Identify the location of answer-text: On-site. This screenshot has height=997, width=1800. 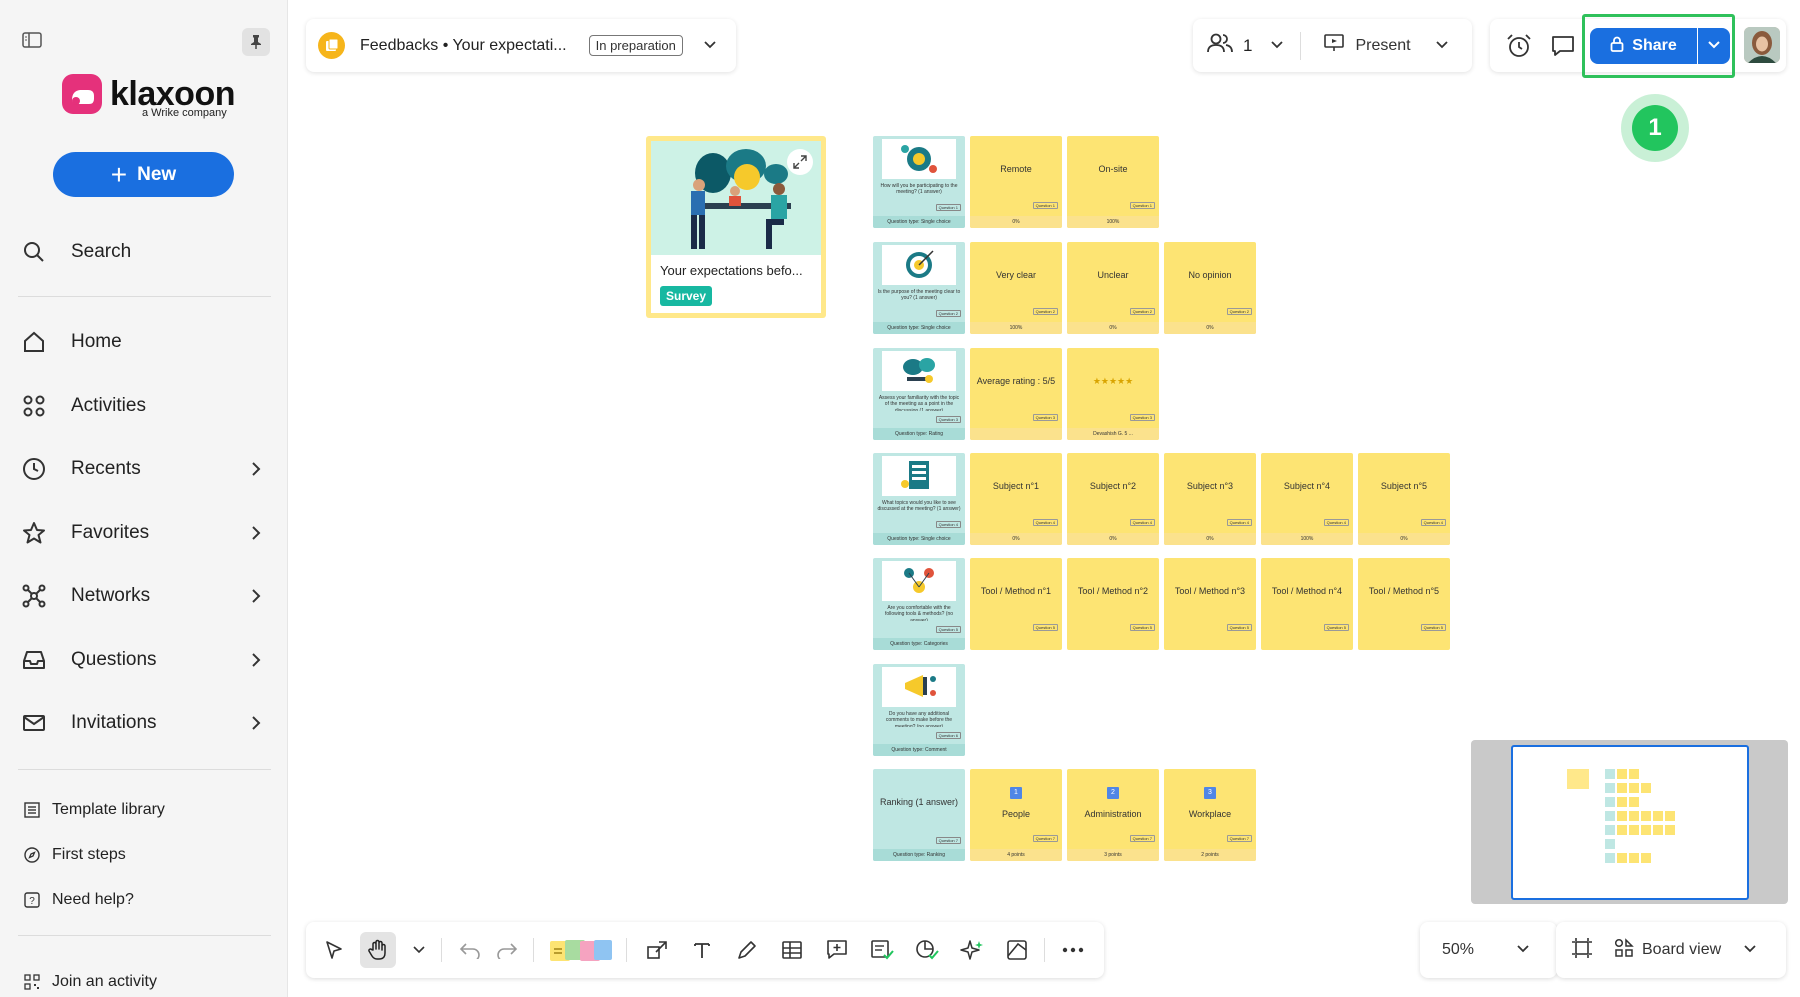
(1113, 169).